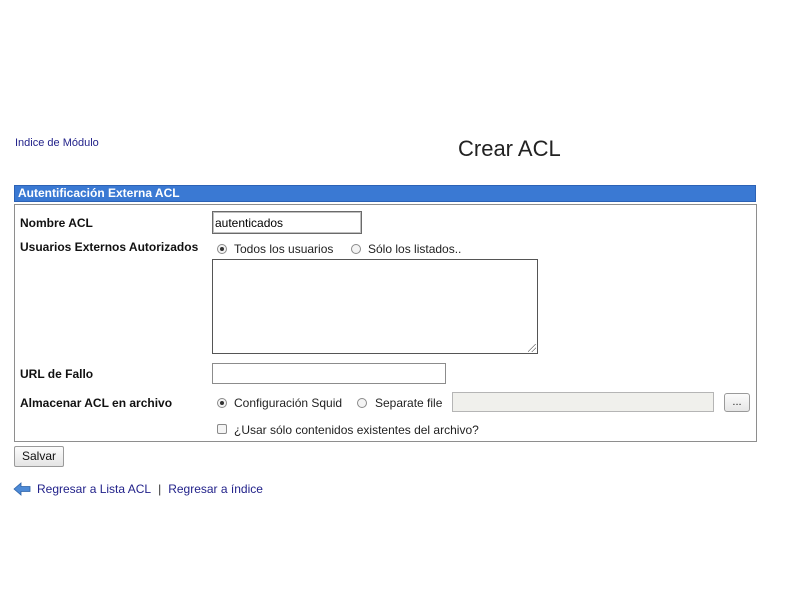 The image size is (800, 600). I want to click on listed-users-radio, so click(356, 249).